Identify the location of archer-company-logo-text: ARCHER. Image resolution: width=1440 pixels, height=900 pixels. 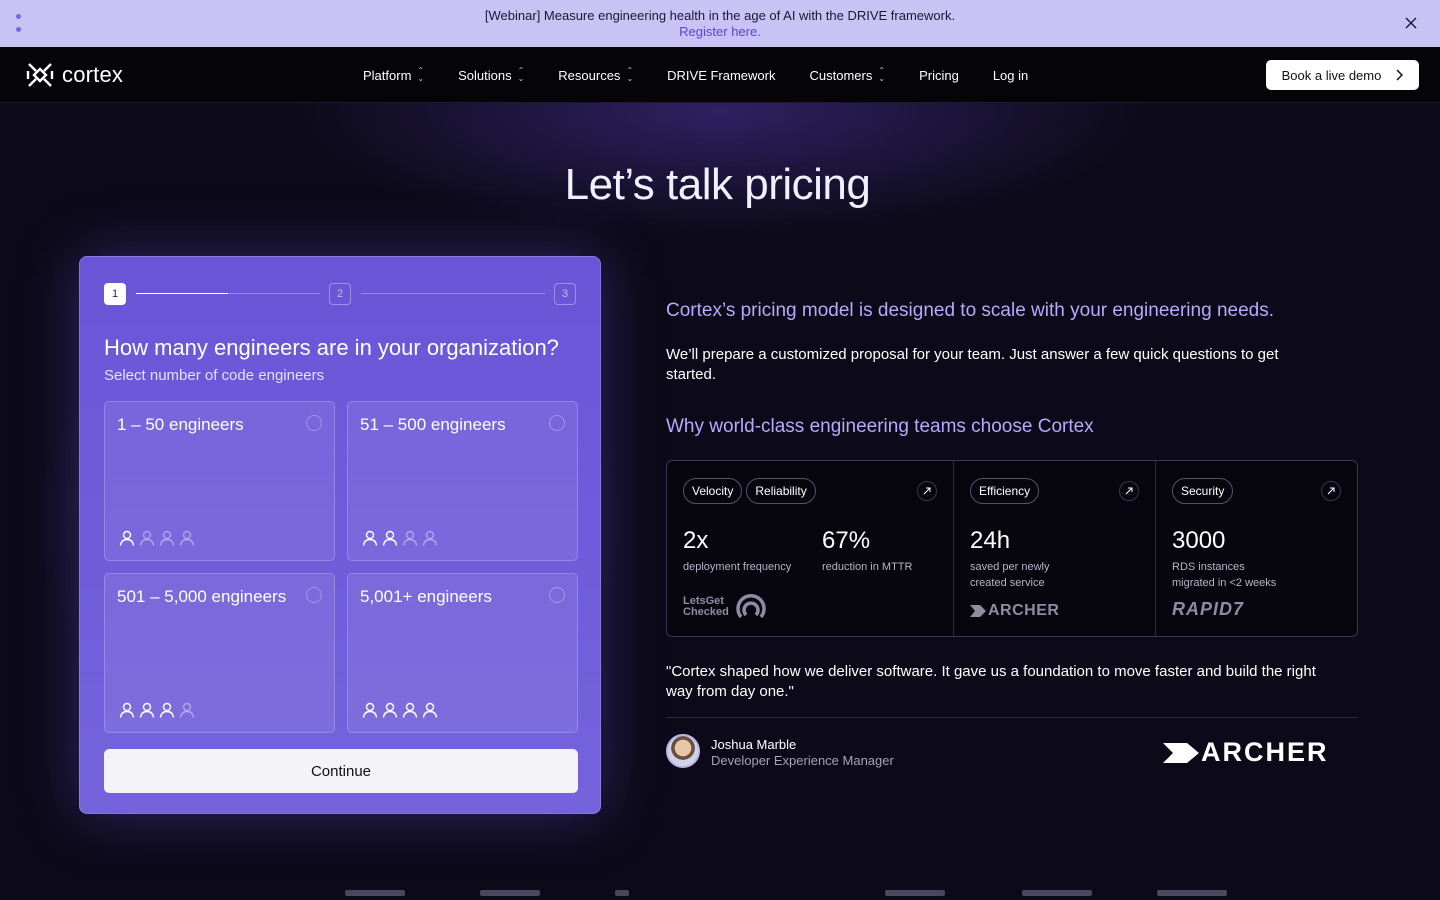
(1265, 752).